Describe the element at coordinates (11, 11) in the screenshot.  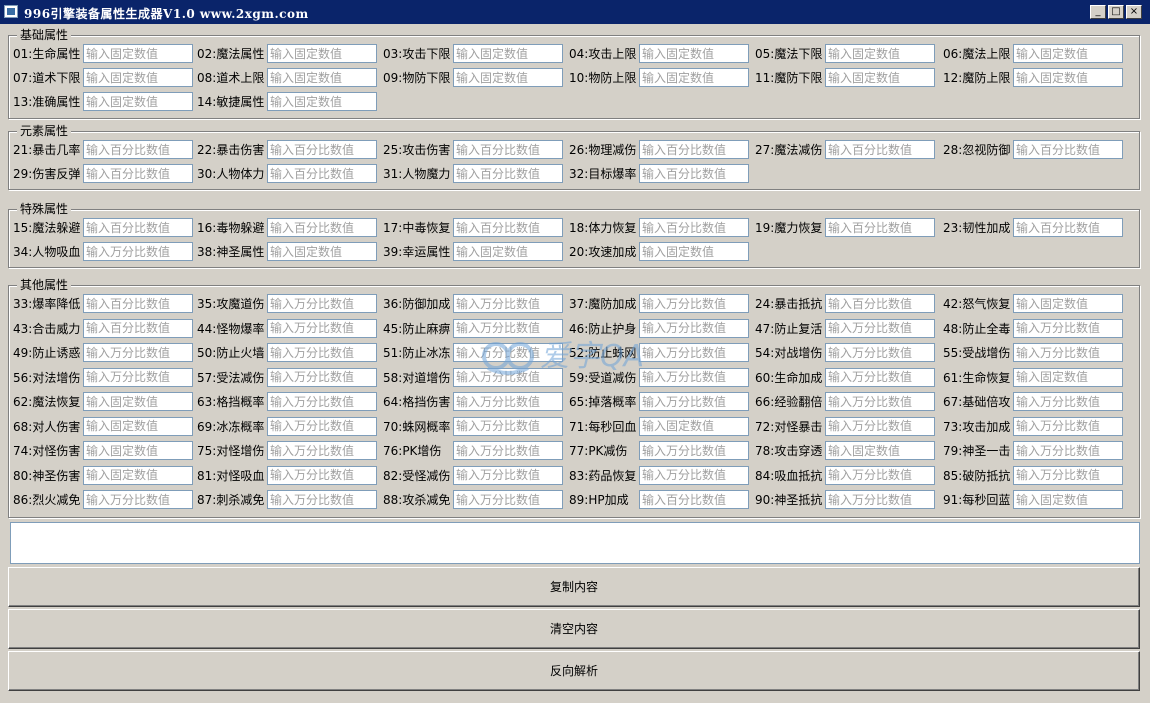
I see `app-icon` at that location.